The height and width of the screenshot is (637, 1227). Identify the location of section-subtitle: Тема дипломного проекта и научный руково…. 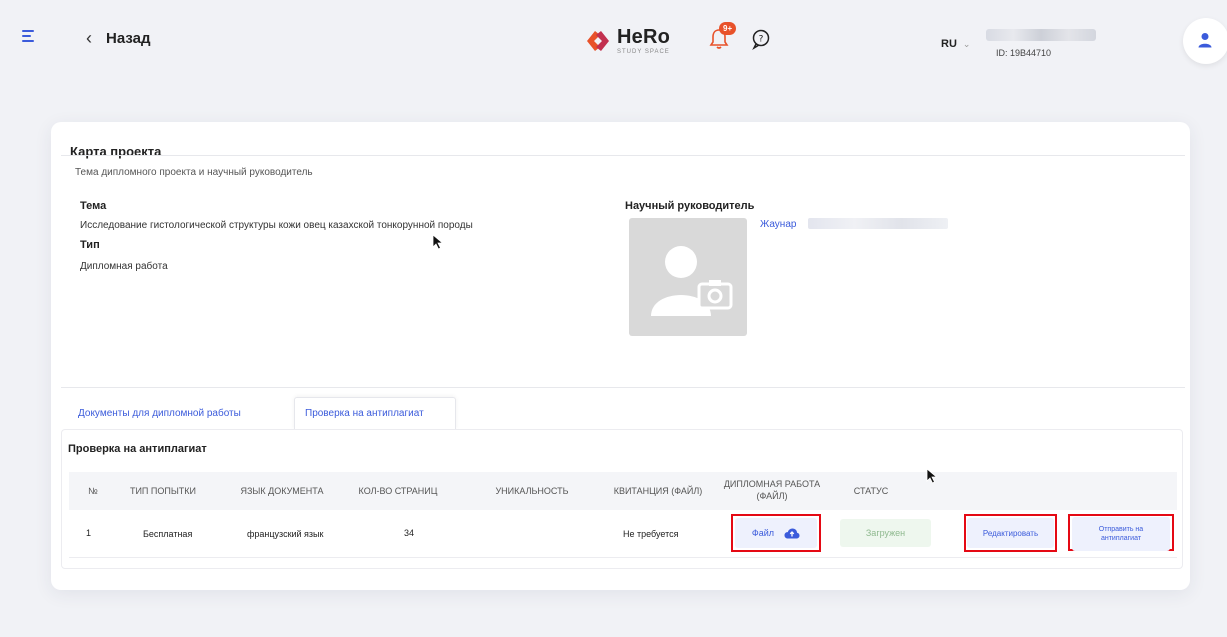
(194, 172).